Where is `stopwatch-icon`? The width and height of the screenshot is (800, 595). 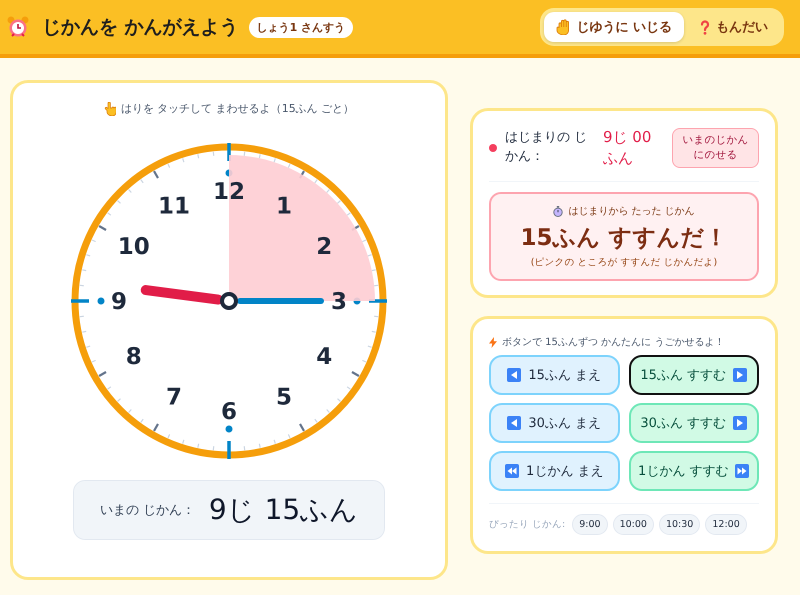 stopwatch-icon is located at coordinates (558, 211).